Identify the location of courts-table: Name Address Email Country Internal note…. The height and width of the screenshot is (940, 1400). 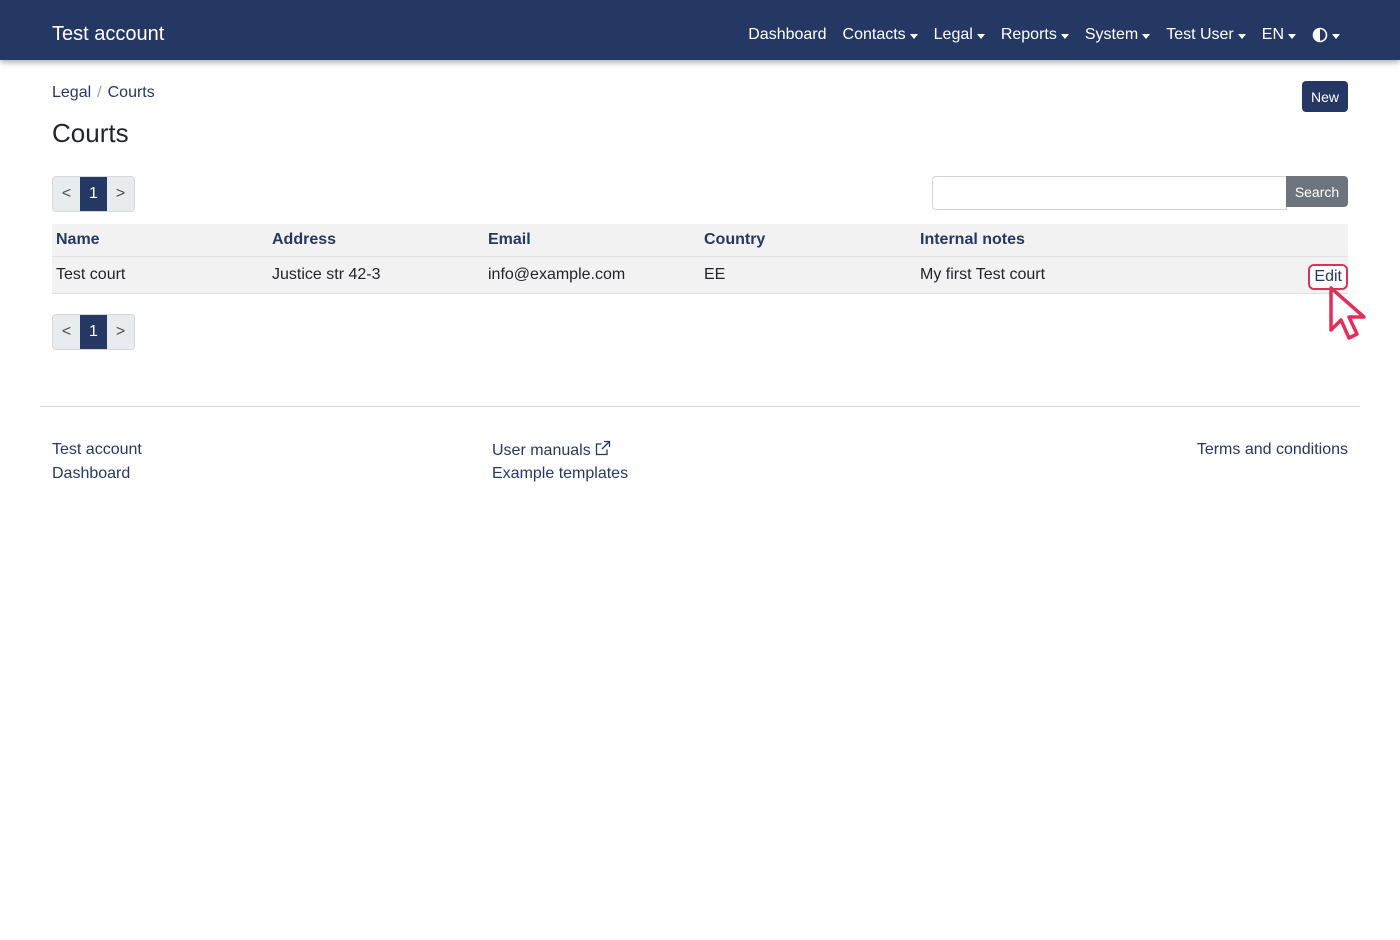
(700, 259).